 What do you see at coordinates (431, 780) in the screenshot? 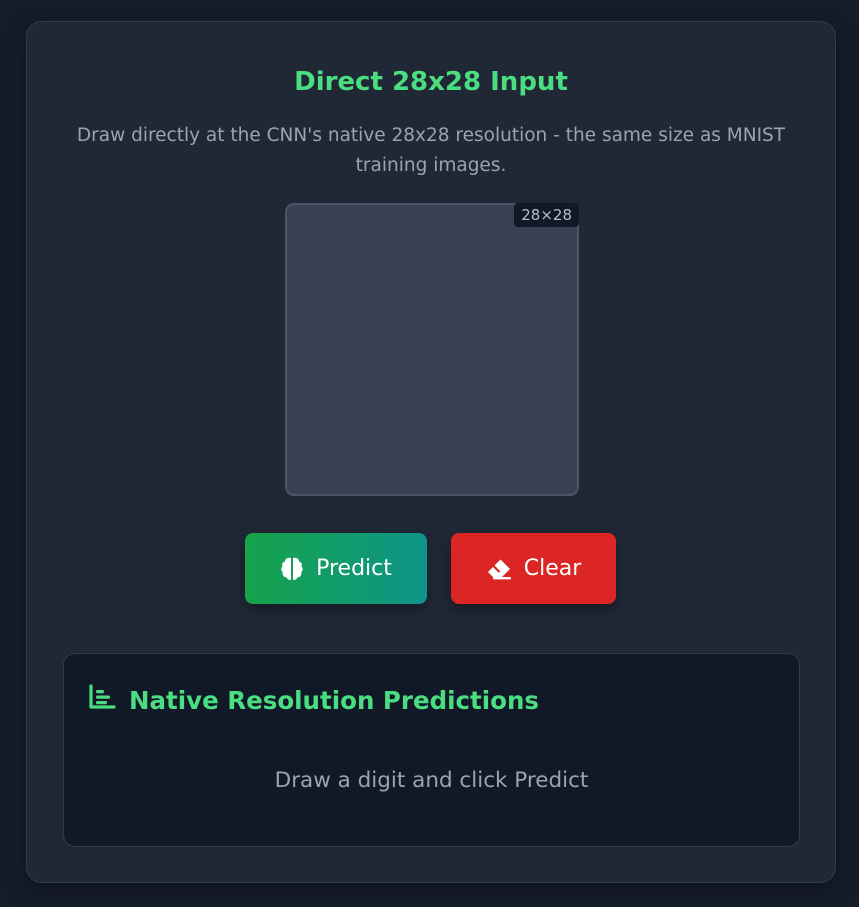
I see `predictions-empty-message: Draw a digit and click Predict` at bounding box center [431, 780].